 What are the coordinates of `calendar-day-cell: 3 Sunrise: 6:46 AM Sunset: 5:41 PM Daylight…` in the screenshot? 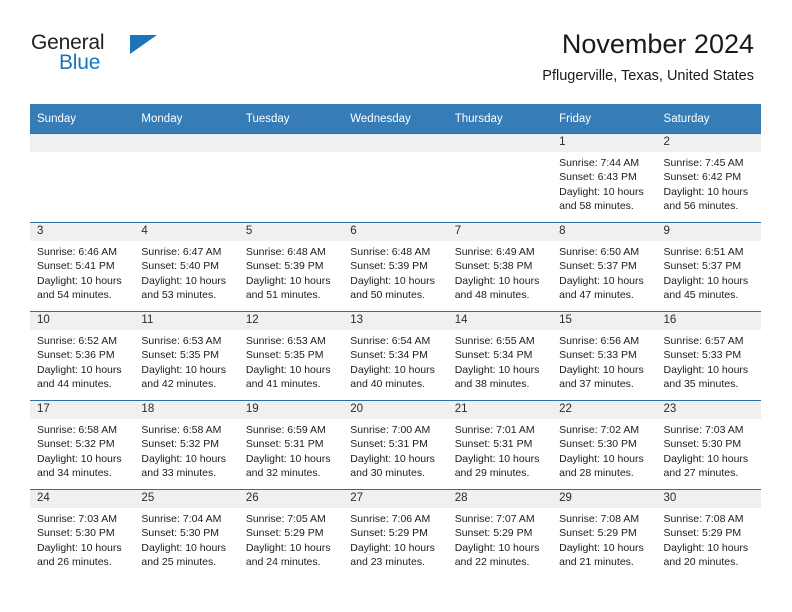 It's located at (82, 267).